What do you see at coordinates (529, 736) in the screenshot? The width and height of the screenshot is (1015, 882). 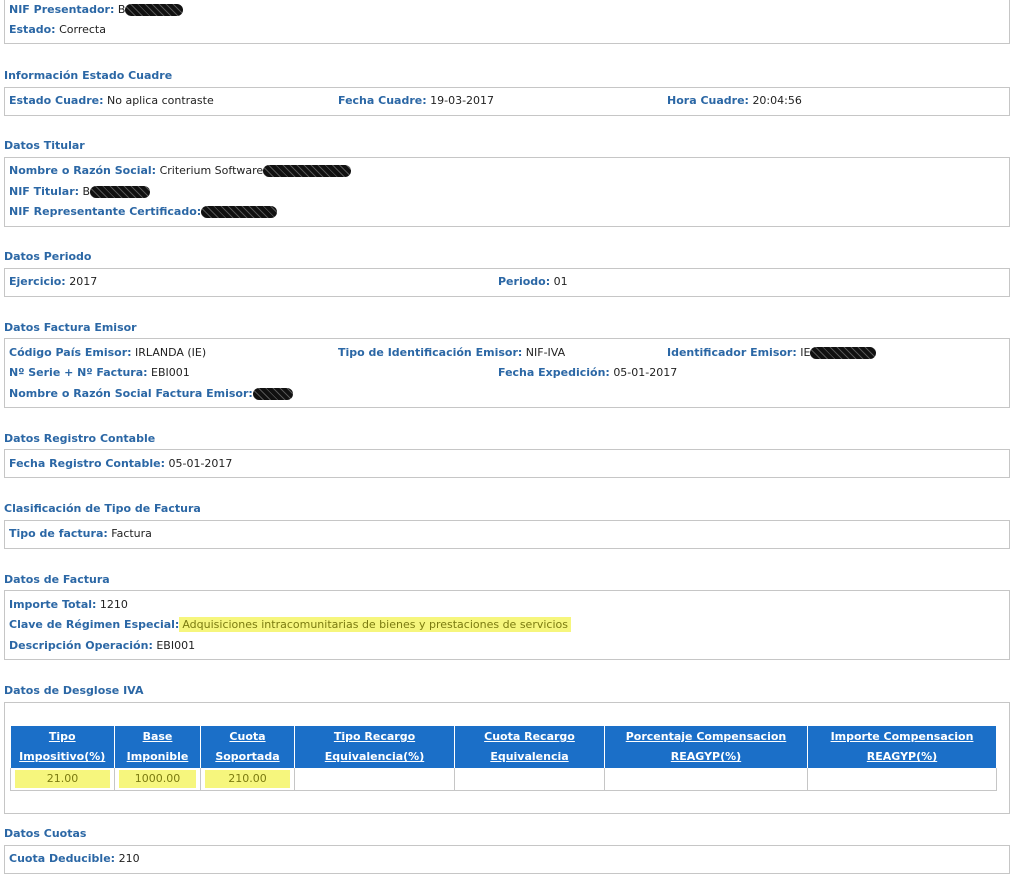 I see `header-line: Cuota Recargo` at bounding box center [529, 736].